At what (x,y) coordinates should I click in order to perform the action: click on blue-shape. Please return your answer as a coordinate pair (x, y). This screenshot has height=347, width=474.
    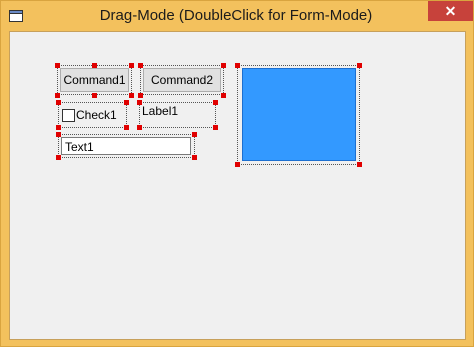
    Looking at the image, I should click on (299, 114).